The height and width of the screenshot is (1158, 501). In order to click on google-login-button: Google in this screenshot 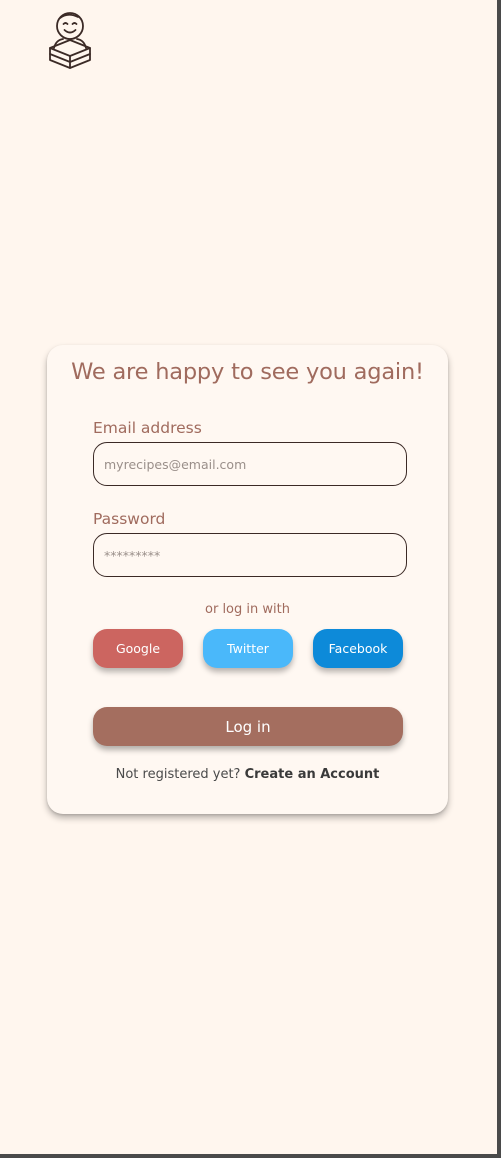, I will do `click(138, 648)`.